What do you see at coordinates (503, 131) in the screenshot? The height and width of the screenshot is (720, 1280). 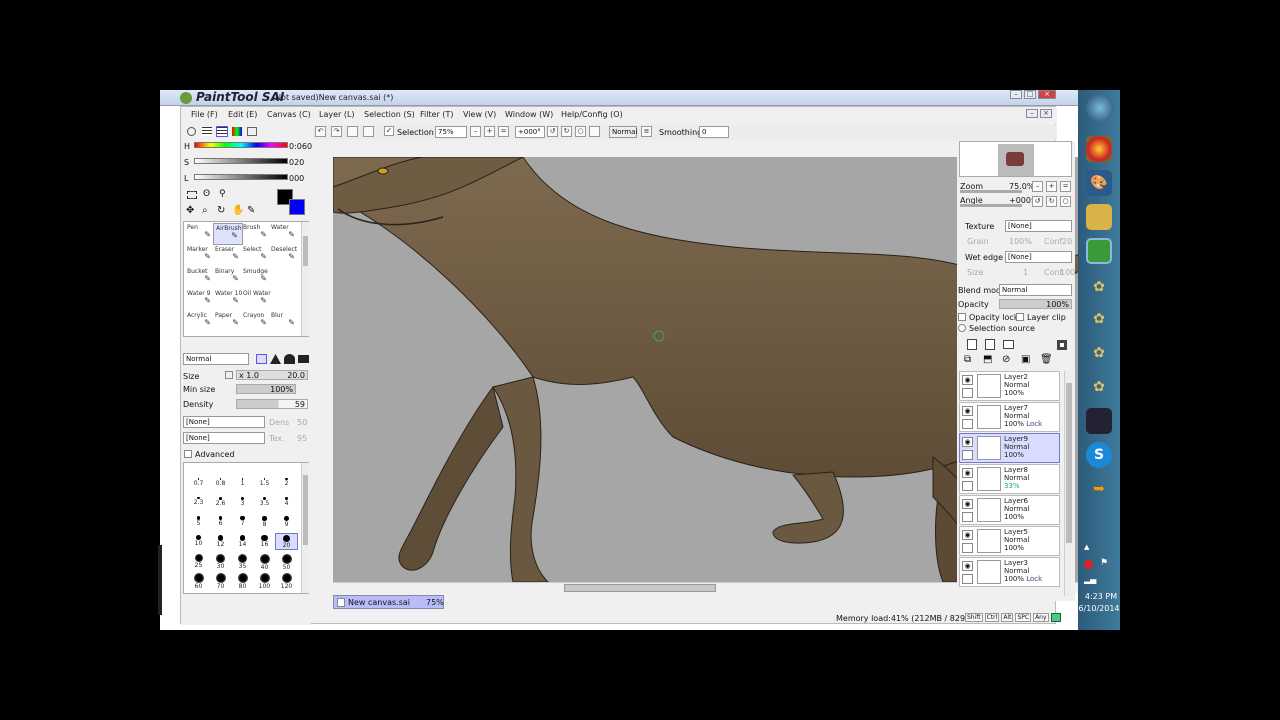 I see `zoom-reset-icon: =` at bounding box center [503, 131].